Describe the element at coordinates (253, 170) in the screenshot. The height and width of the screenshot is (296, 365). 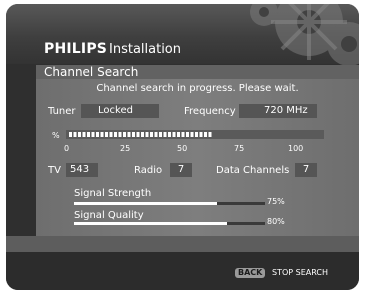
I see `data-channels-label: Data Channels` at that location.